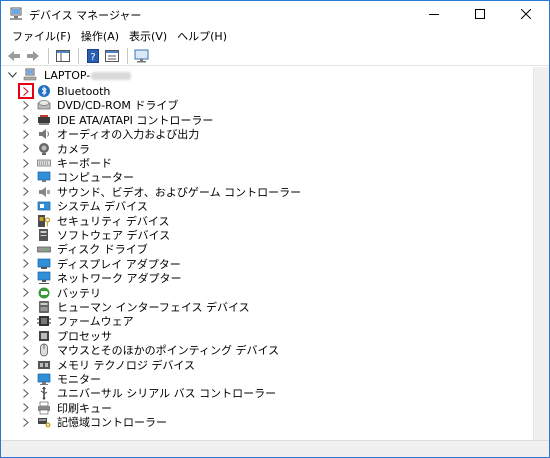 This screenshot has height=458, width=550. What do you see at coordinates (83, 206) in the screenshot?
I see `tree-item: システム デバイス` at bounding box center [83, 206].